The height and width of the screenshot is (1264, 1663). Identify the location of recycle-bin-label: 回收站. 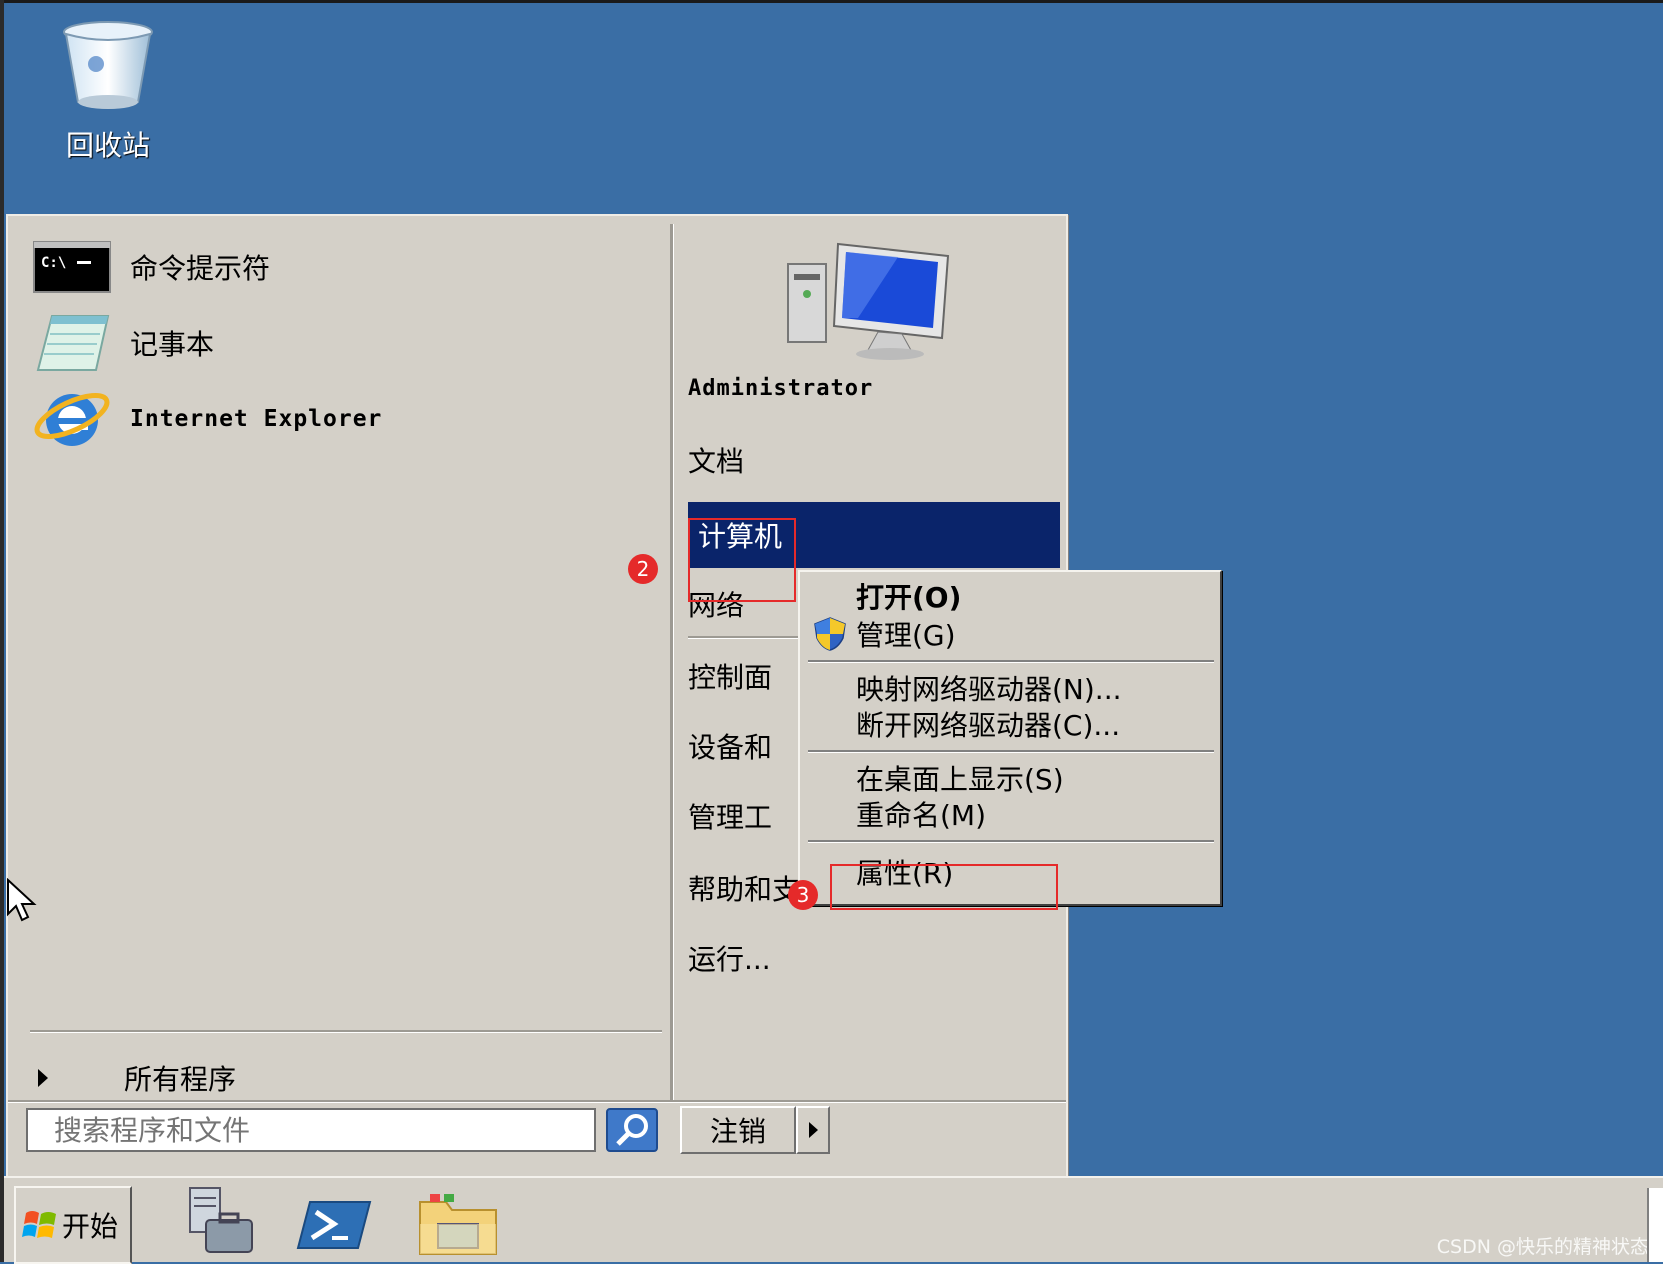
(107, 145).